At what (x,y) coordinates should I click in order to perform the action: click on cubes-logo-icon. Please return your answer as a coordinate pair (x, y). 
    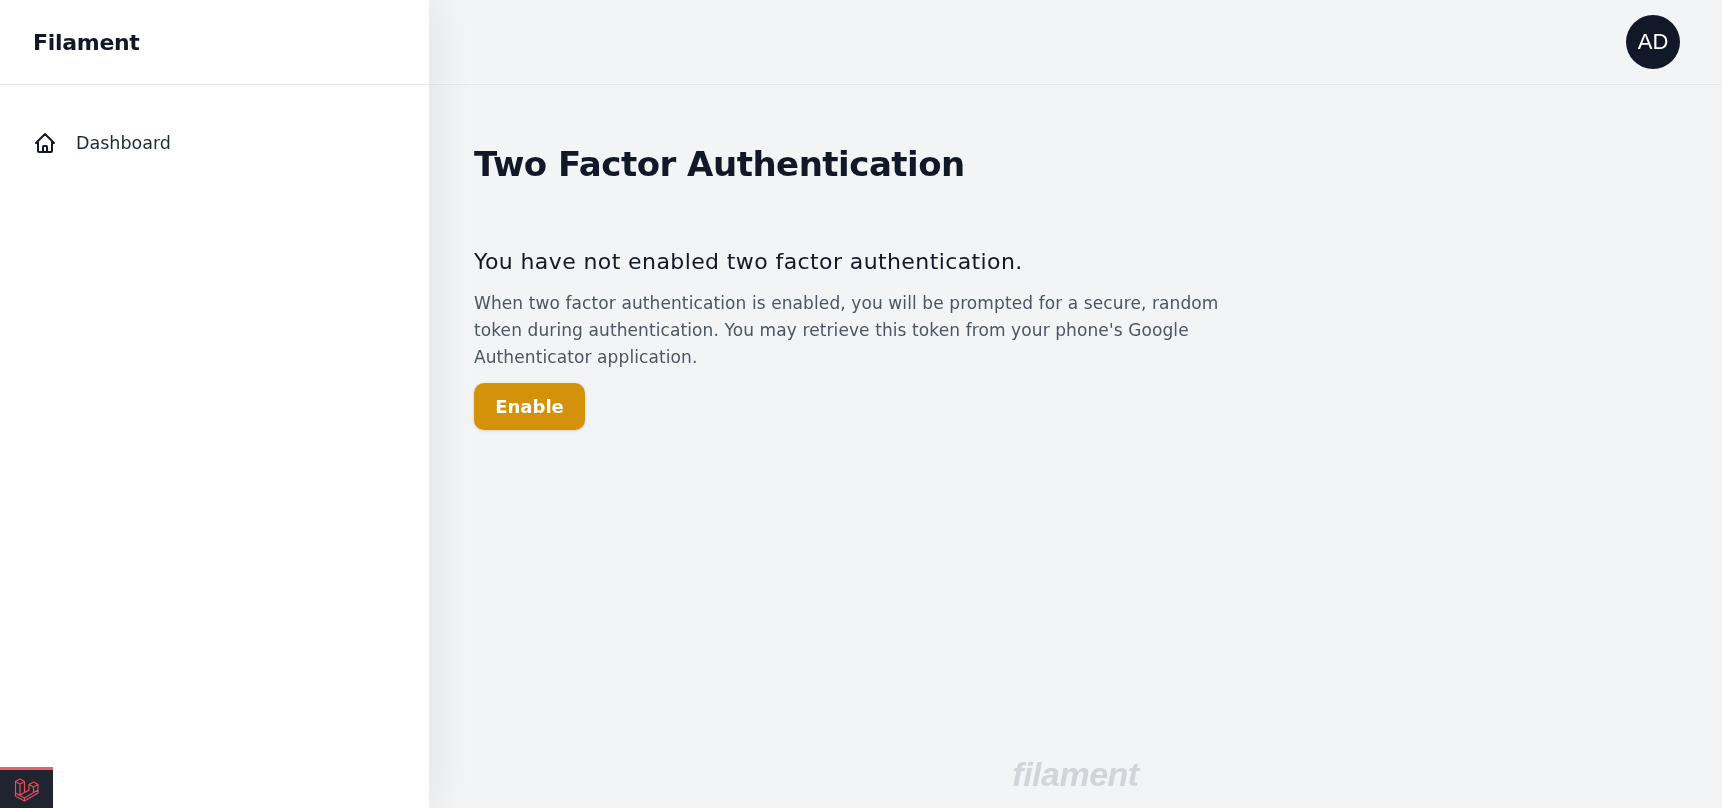
    Looking at the image, I should click on (26, 789).